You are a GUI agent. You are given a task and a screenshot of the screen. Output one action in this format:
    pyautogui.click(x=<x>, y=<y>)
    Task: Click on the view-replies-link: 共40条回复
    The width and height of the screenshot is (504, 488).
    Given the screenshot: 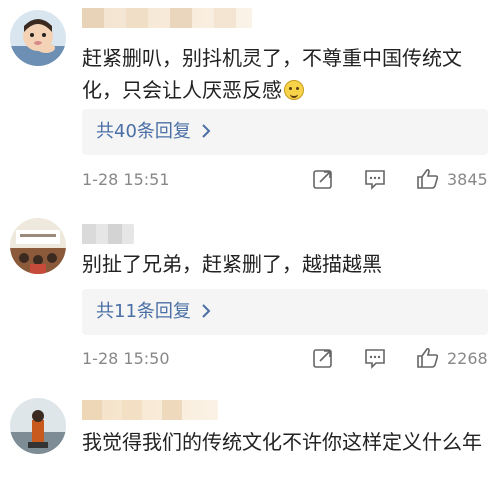 What is the action you would take?
    pyautogui.click(x=153, y=132)
    